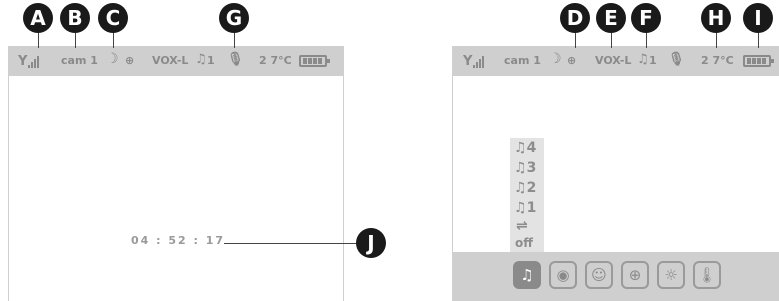 The height and width of the screenshot is (301, 779). What do you see at coordinates (563, 275) in the screenshot?
I see `camera-icon: ◉` at bounding box center [563, 275].